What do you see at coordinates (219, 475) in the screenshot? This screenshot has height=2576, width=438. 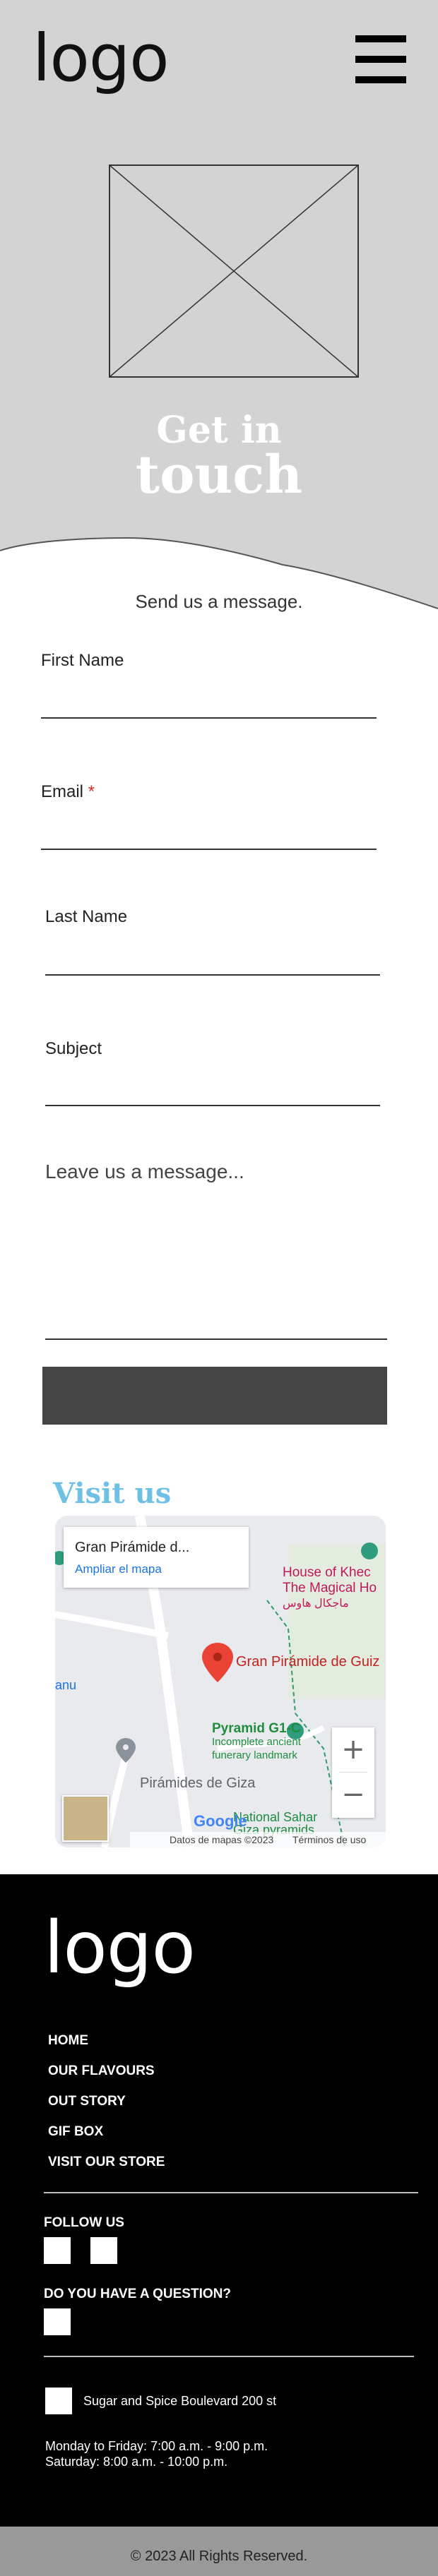 I see `hero-title-line2: touch` at bounding box center [219, 475].